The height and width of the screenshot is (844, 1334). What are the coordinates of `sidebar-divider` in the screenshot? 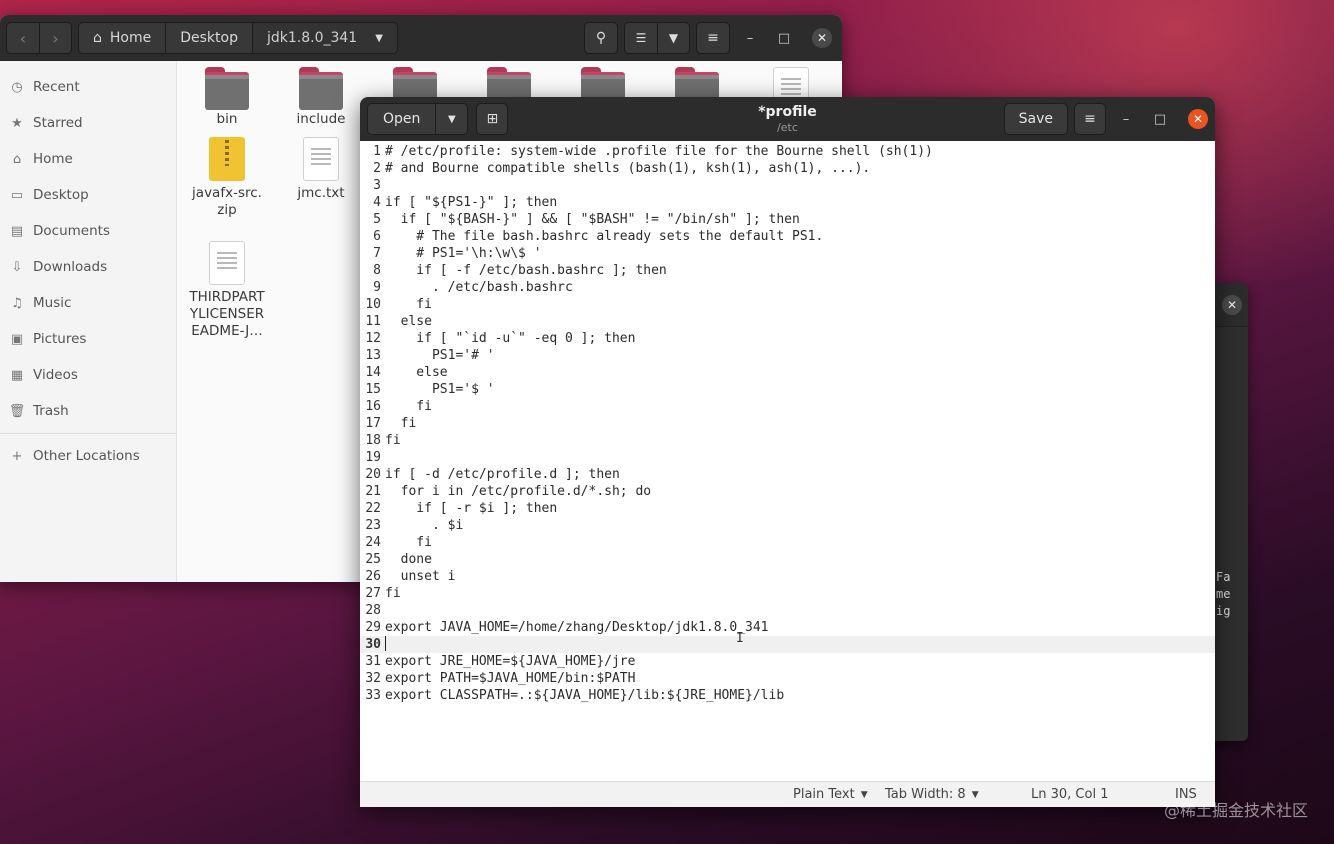 It's located at (88, 433).